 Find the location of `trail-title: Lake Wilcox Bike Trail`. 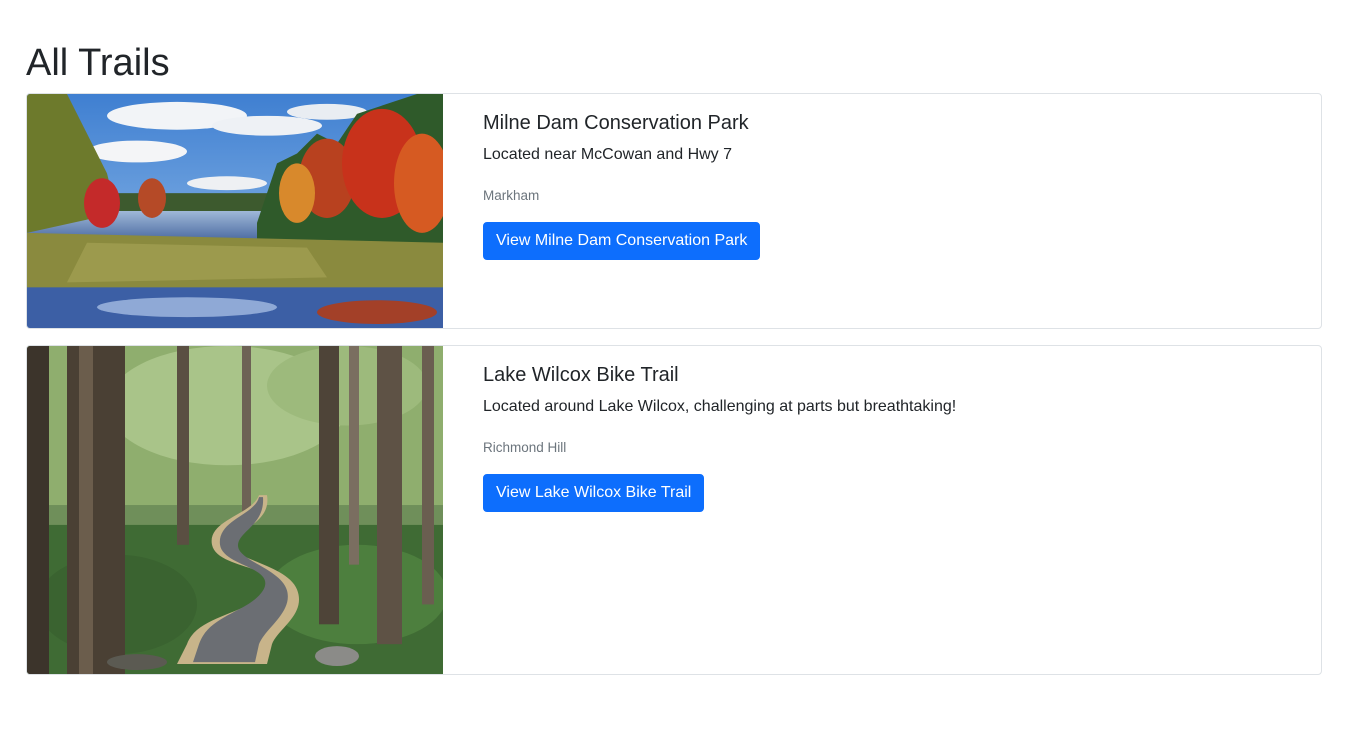

trail-title: Lake Wilcox Bike Trail is located at coordinates (581, 375).